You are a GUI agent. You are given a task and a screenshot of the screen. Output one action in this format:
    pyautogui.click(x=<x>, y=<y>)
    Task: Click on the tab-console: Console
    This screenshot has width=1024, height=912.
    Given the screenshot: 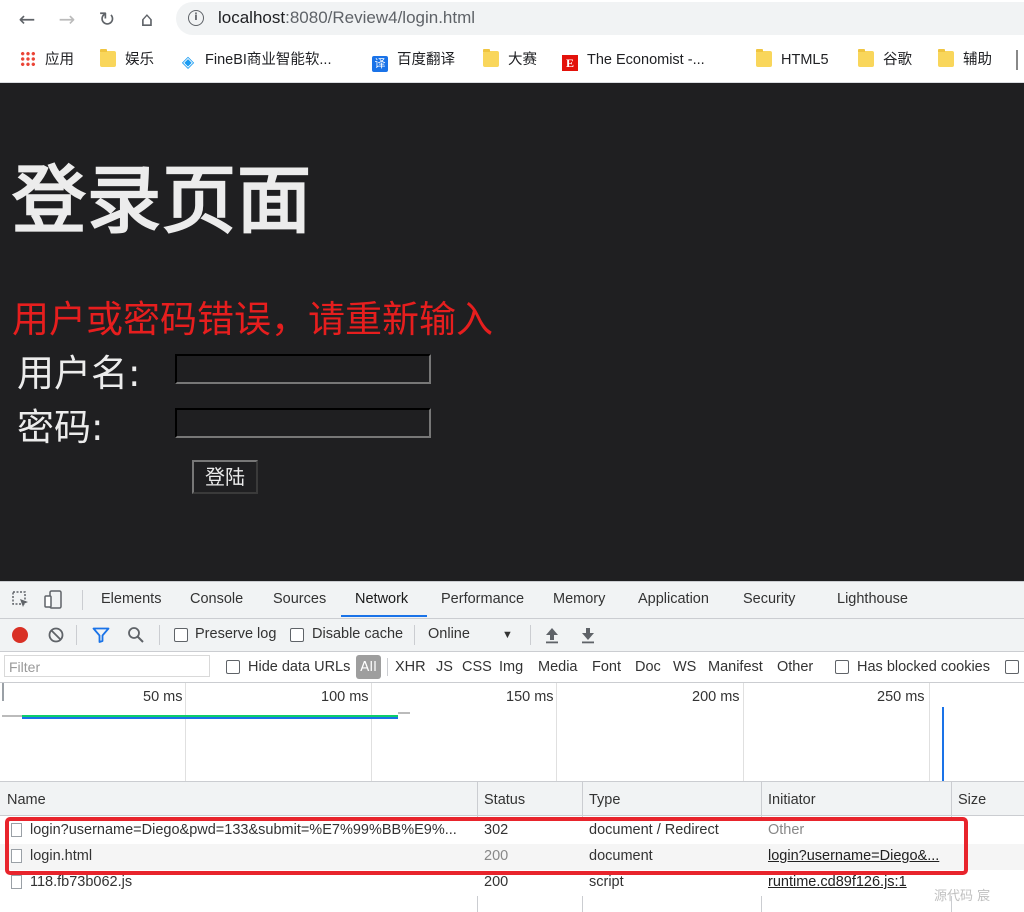 What is the action you would take?
    pyautogui.click(x=216, y=599)
    